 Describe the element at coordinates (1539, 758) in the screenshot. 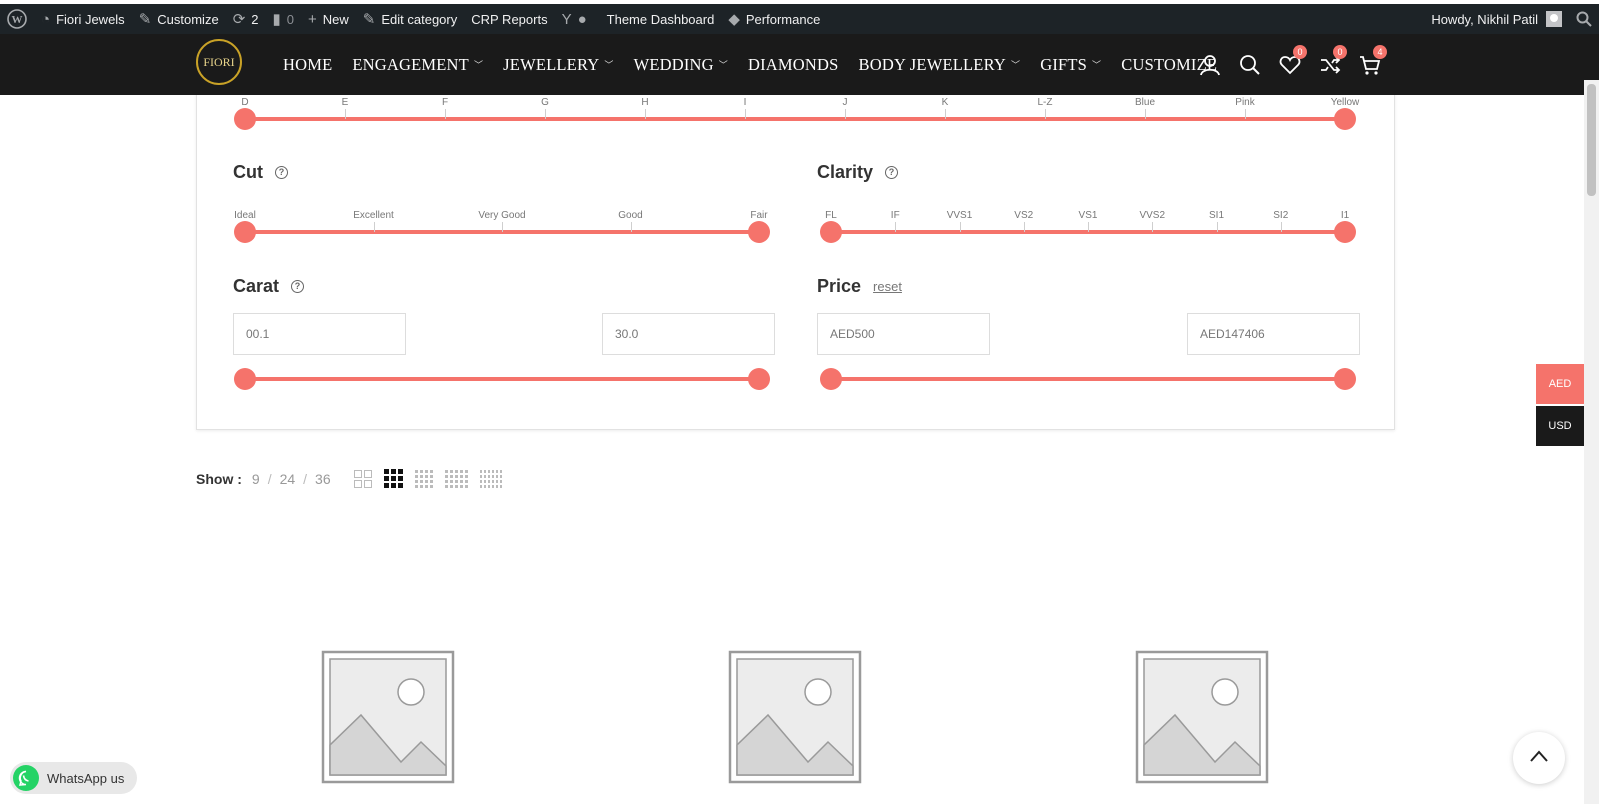

I see `scroll-to-top-button` at that location.